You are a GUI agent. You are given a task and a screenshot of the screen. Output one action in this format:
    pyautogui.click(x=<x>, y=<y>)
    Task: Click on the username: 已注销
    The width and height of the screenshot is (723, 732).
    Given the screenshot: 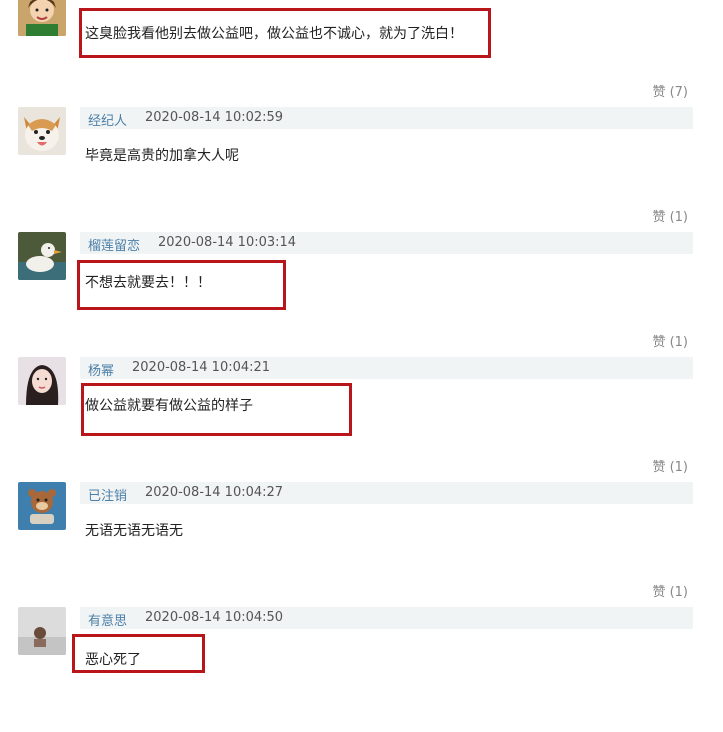 What is the action you would take?
    pyautogui.click(x=107, y=494)
    